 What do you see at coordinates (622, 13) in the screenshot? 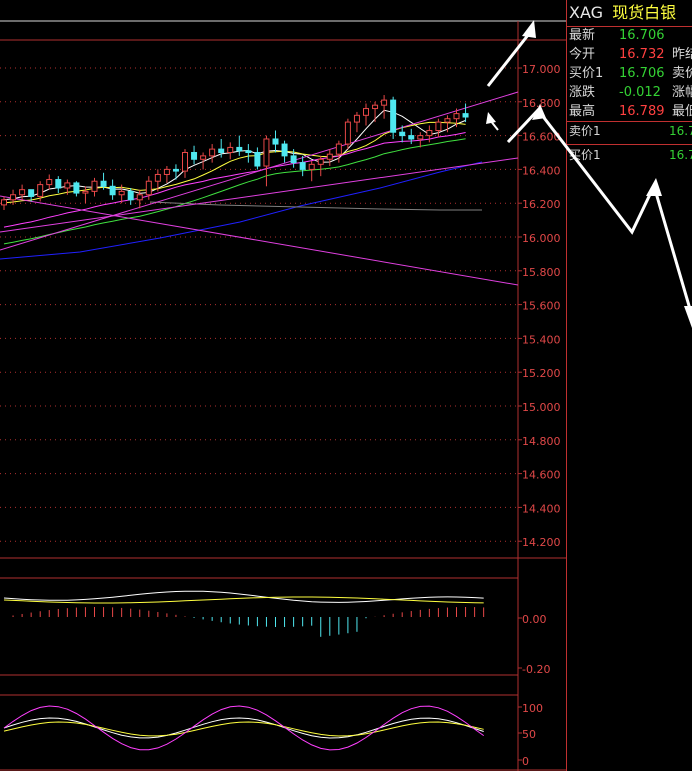
I see `symbol-header: XAG 现货白银` at bounding box center [622, 13].